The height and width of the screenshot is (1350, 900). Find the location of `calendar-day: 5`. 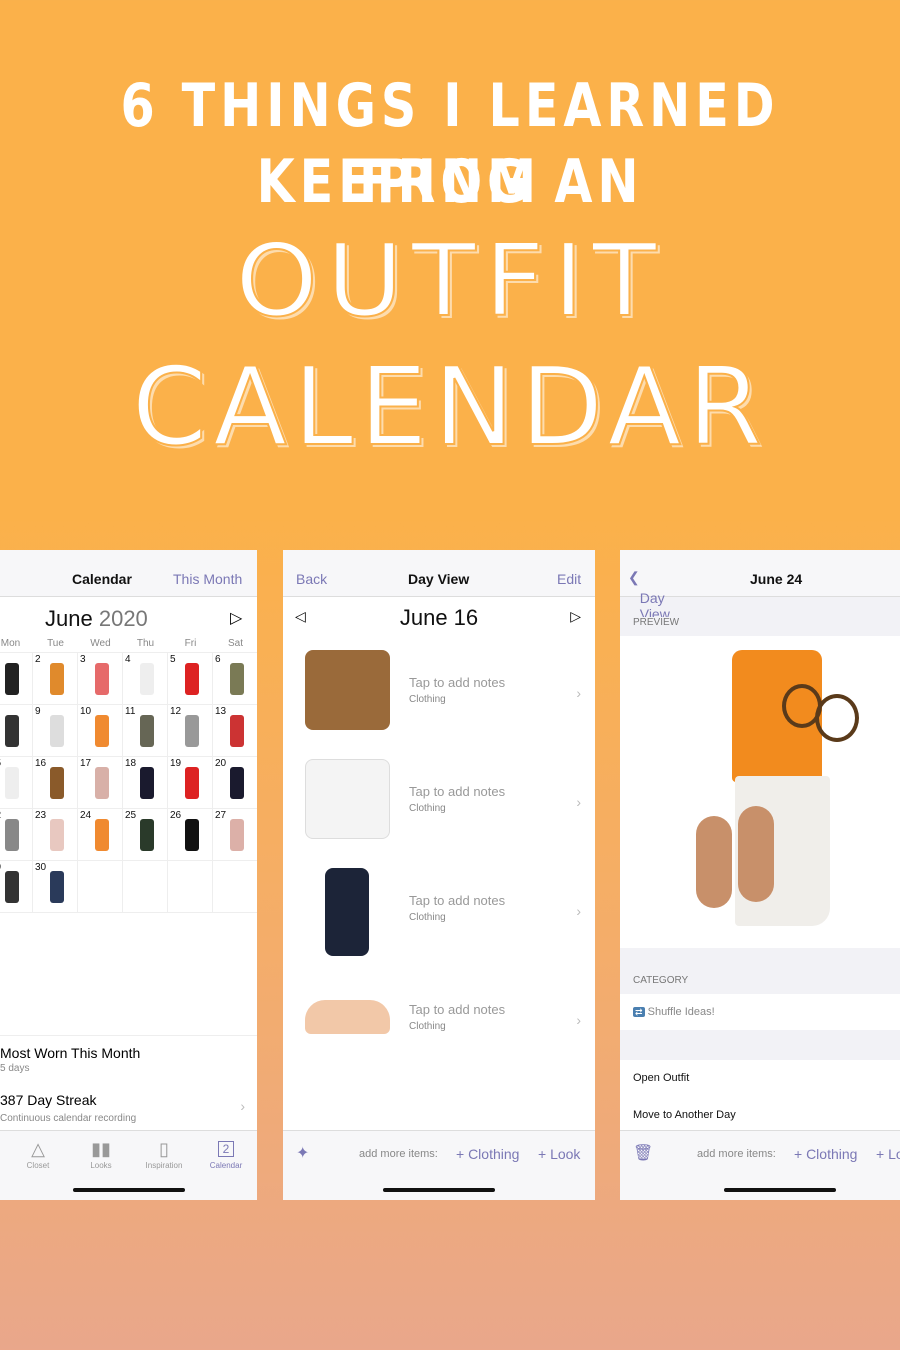

calendar-day: 5 is located at coordinates (190, 679).